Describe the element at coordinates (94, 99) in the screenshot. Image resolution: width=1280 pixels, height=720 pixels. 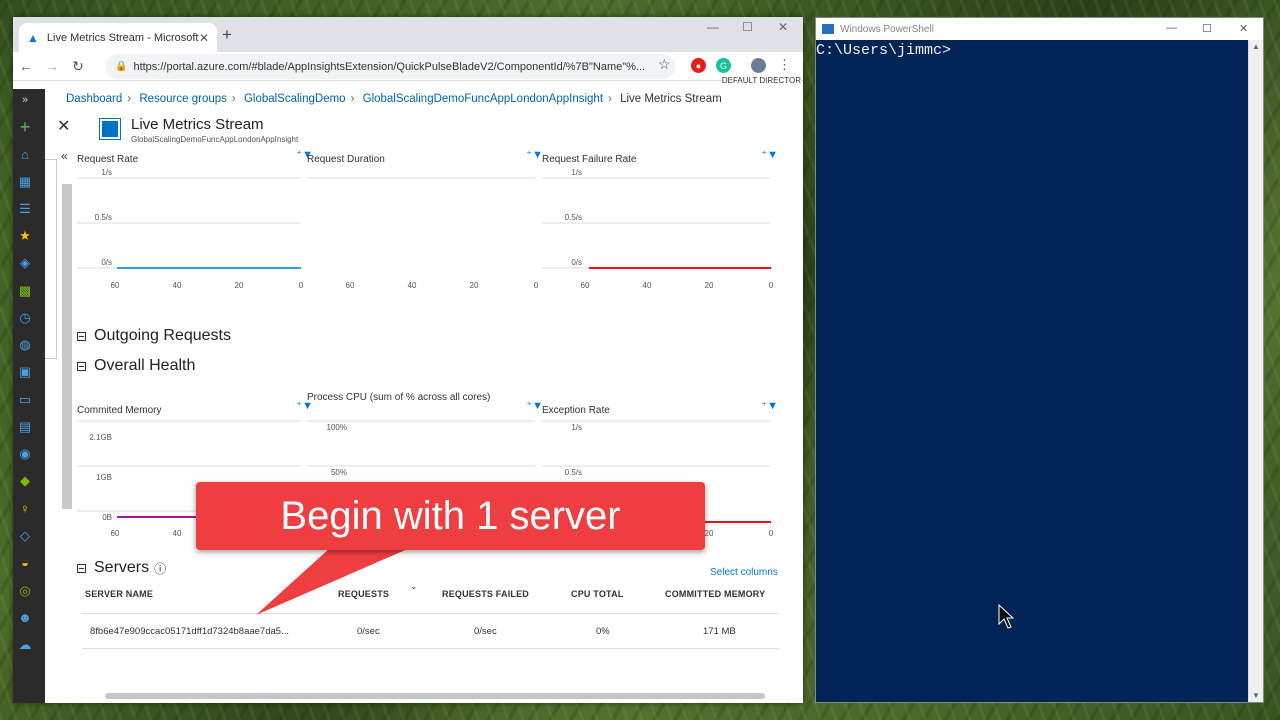
I see `crumb-dashboard: Dashboard` at that location.